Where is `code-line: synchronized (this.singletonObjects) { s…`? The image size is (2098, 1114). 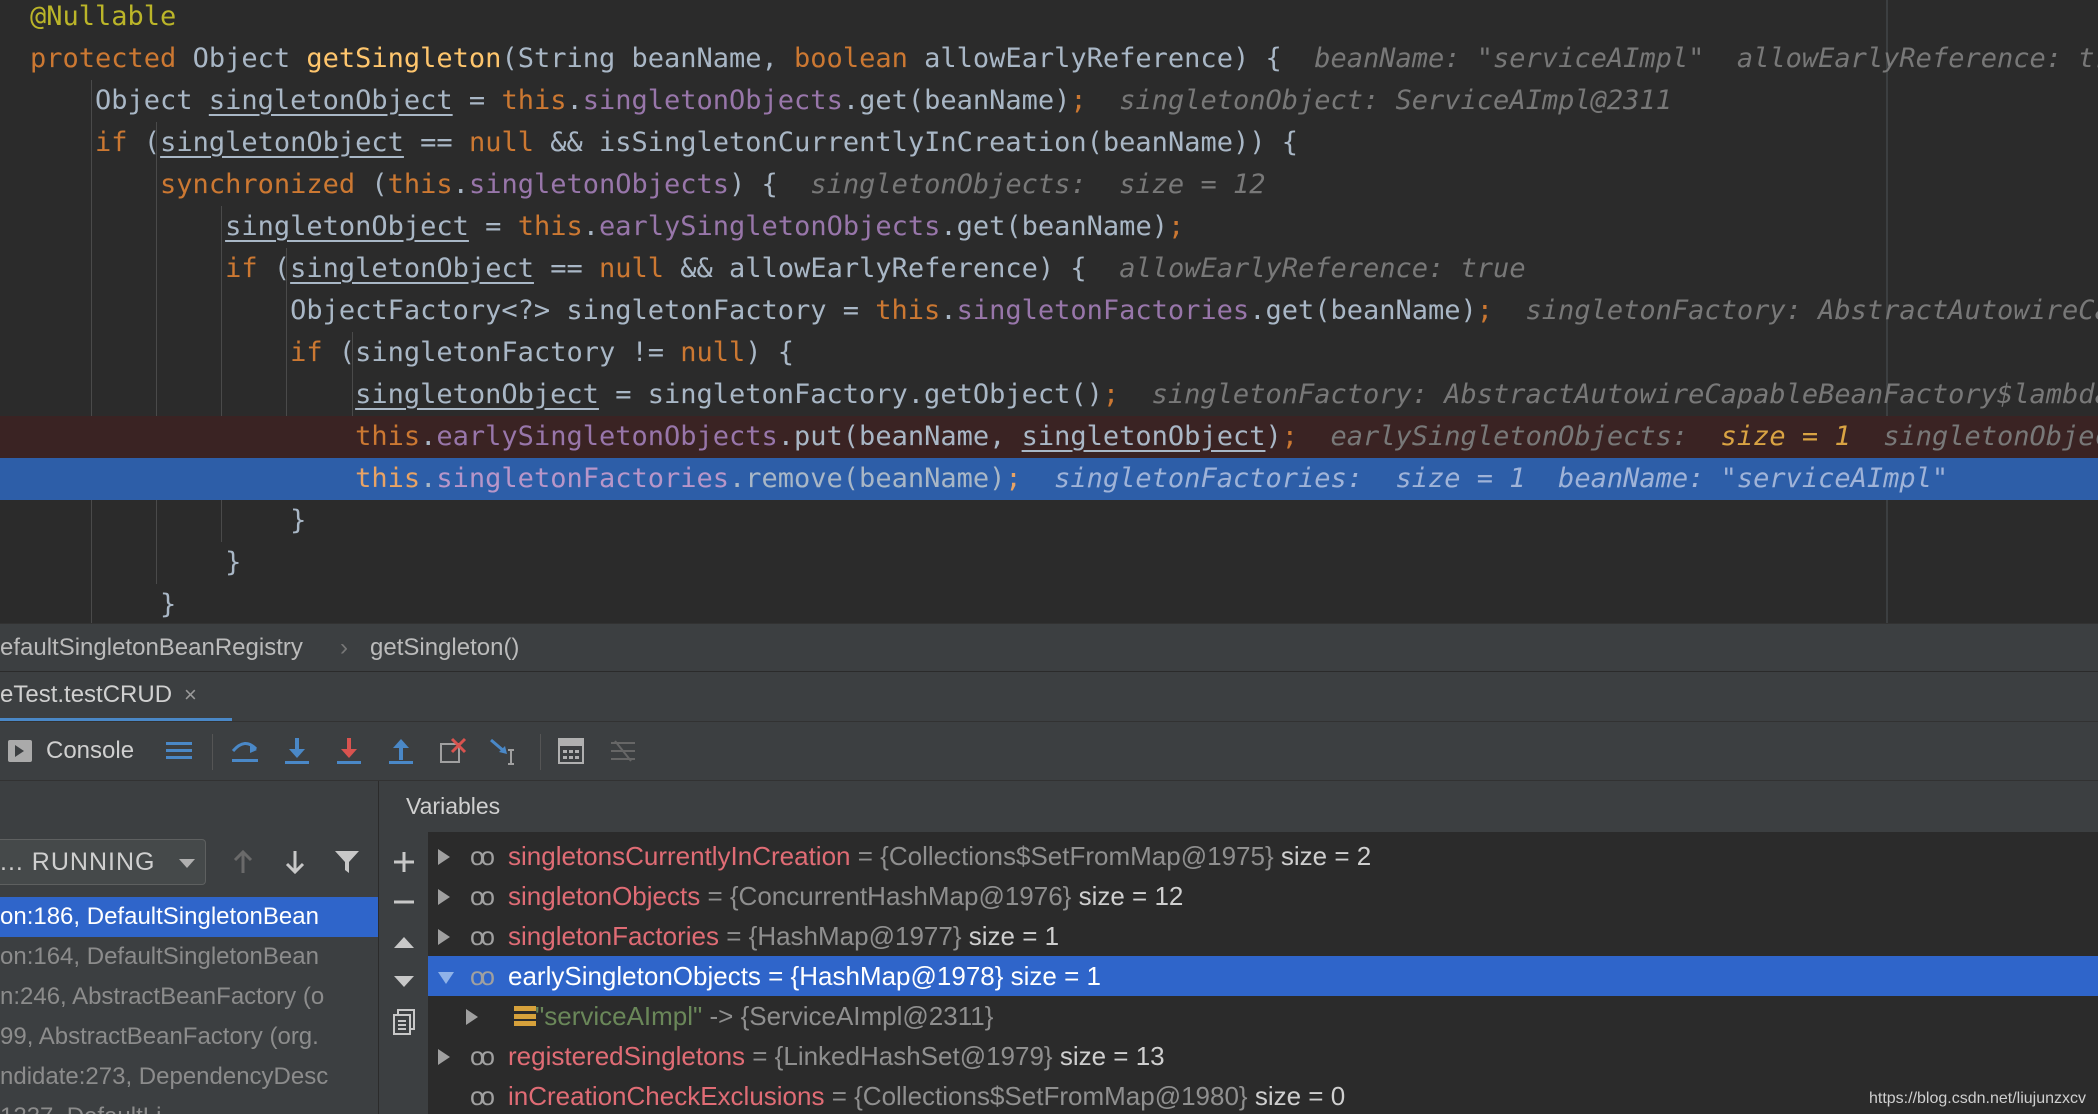
code-line: synchronized (this.singletonObjects) { s… is located at coordinates (1049, 185).